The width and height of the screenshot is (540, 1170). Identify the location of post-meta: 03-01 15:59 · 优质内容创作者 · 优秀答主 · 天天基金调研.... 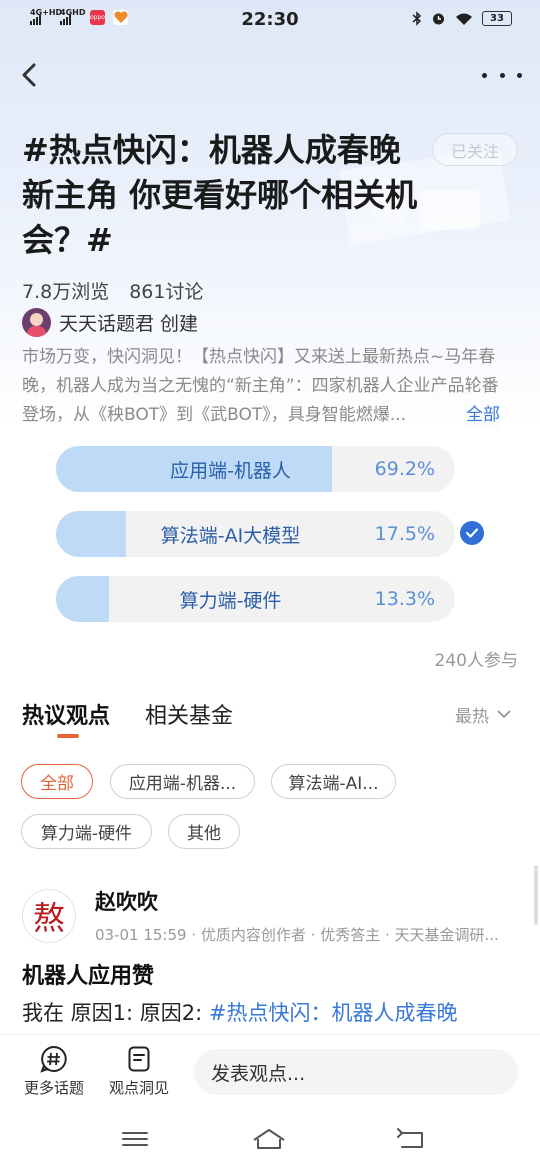
(297, 935).